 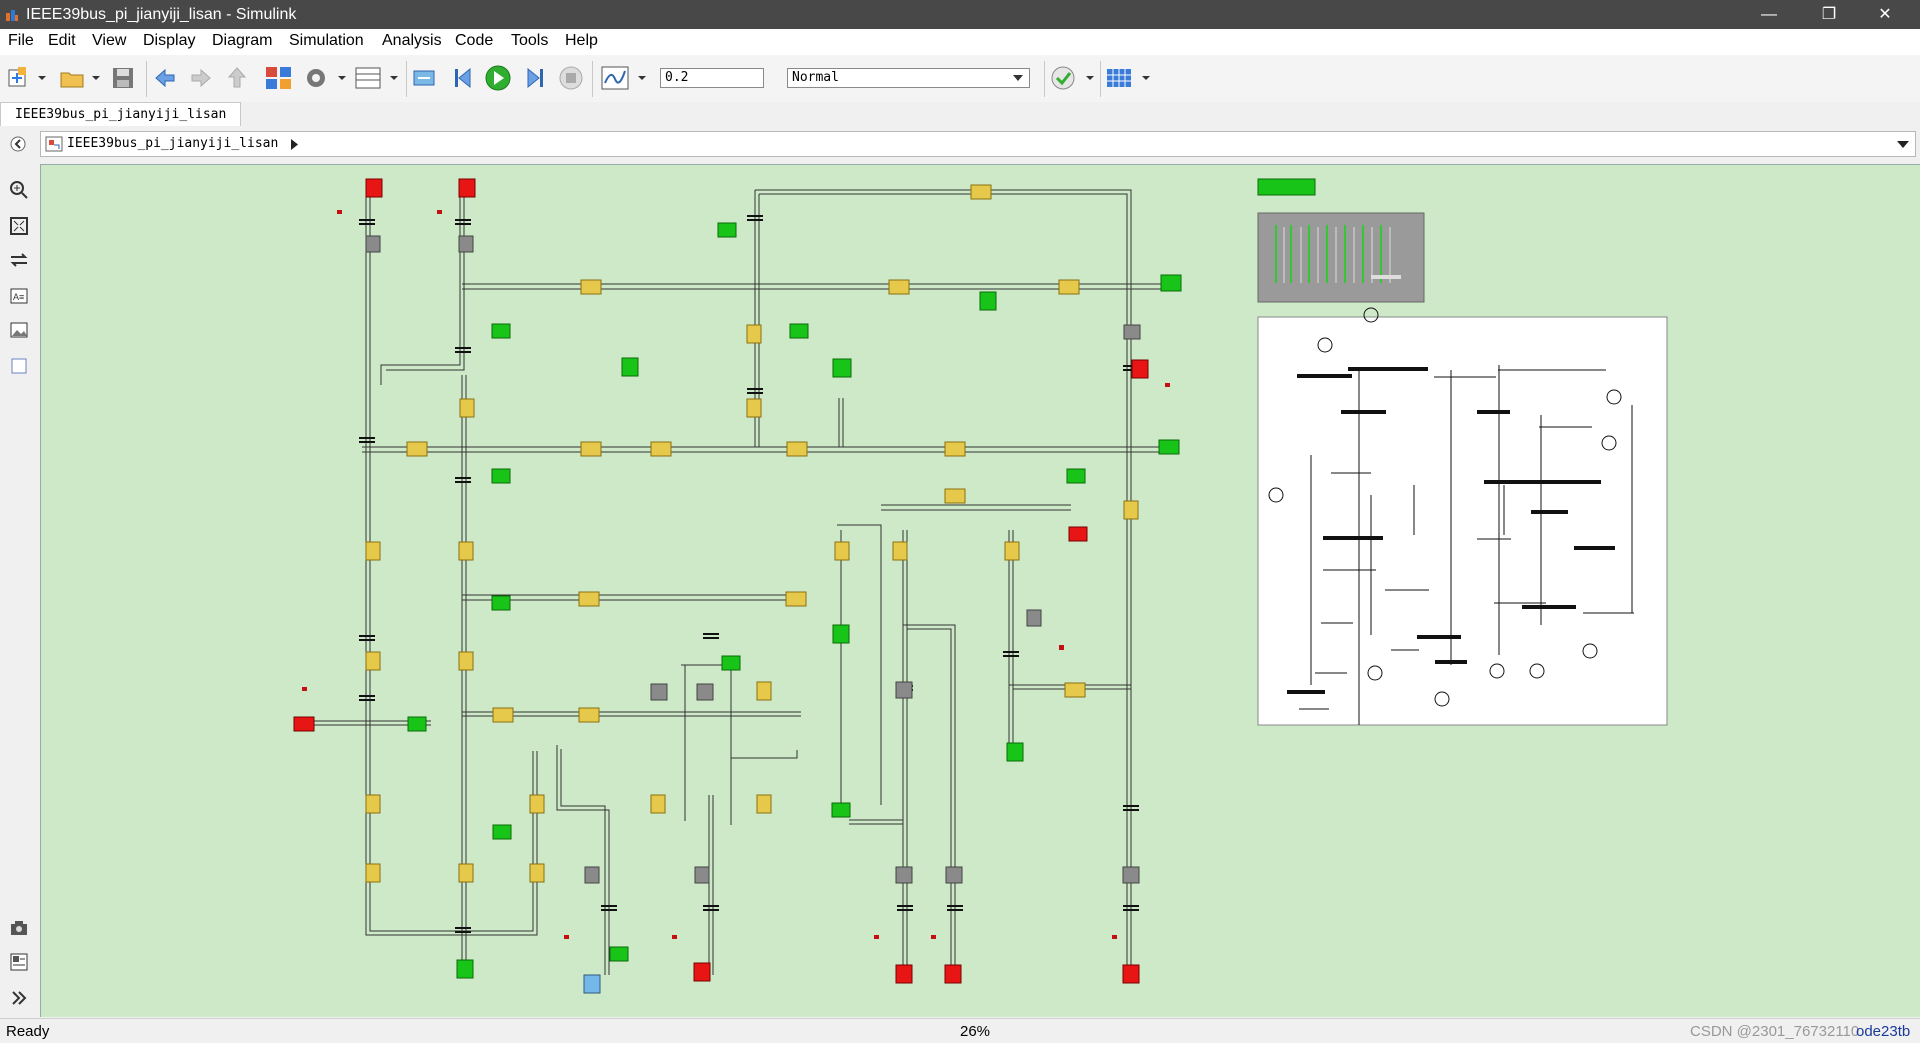 I want to click on image-icon, so click(x=19, y=330).